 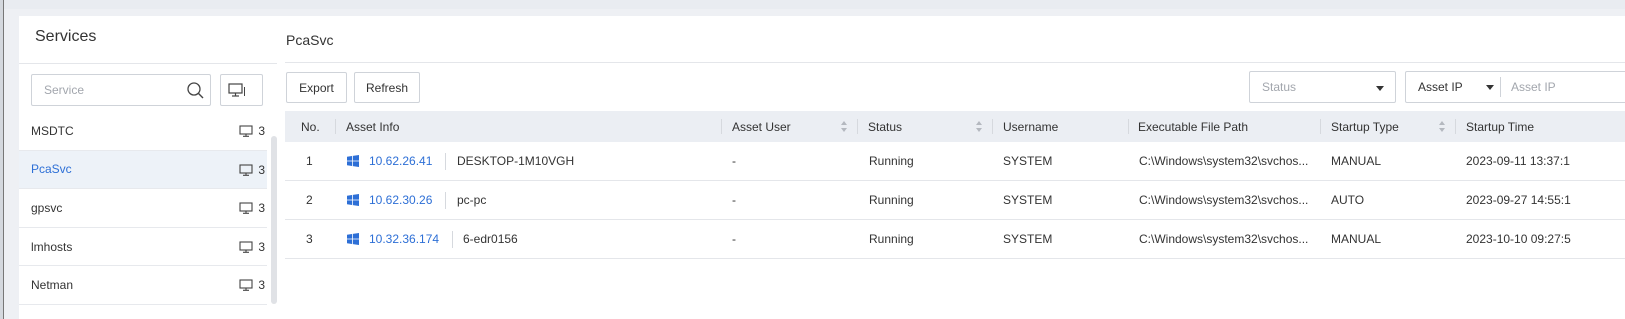 What do you see at coordinates (102, 90) in the screenshot?
I see `service-search-input` at bounding box center [102, 90].